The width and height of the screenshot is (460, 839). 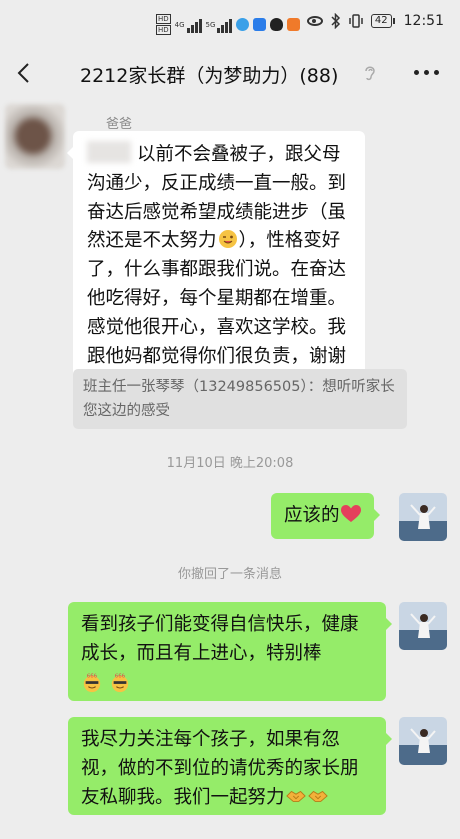 I want to click on heart-emoji-icon, so click(x=350, y=513).